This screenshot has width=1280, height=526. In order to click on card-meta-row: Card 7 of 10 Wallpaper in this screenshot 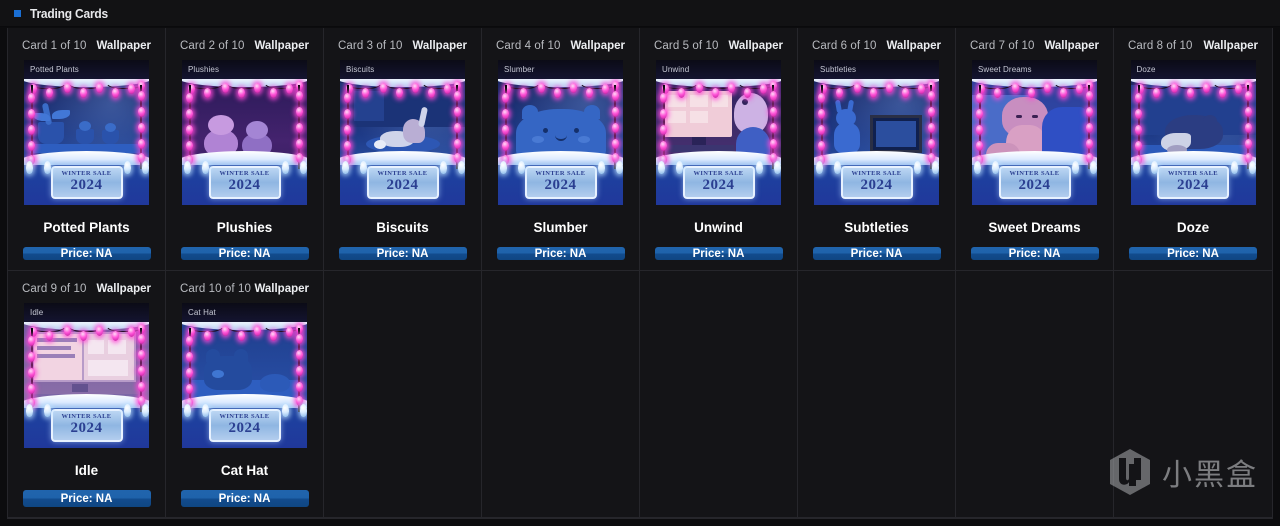, I will do `click(1034, 46)`.